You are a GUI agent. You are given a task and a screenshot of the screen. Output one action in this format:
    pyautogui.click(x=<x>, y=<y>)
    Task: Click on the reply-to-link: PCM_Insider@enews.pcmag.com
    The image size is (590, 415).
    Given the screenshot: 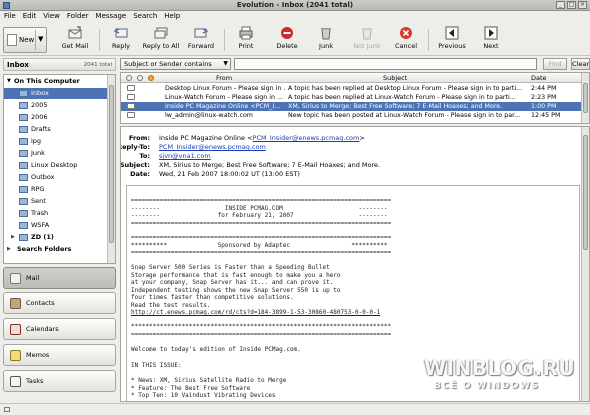 What is the action you would take?
    pyautogui.click(x=212, y=147)
    